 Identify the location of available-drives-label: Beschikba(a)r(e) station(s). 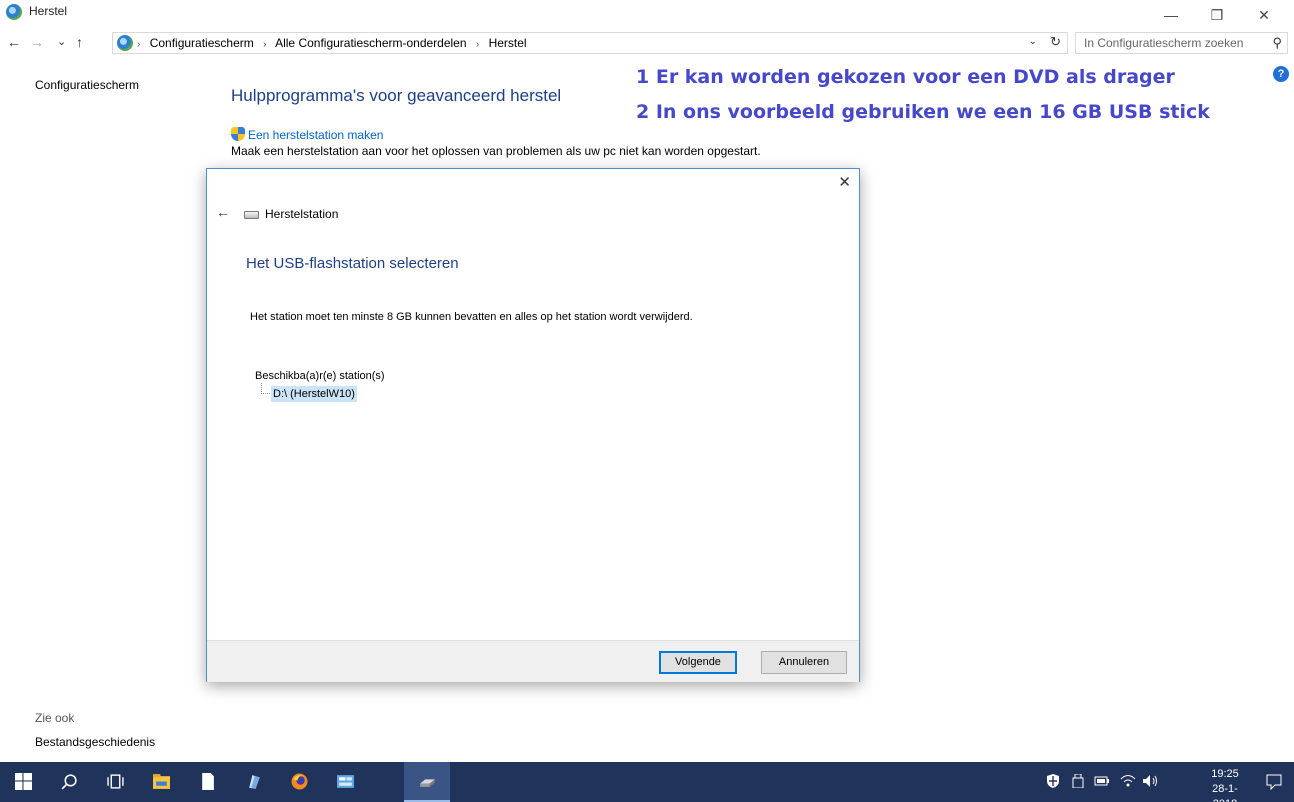
(320, 376).